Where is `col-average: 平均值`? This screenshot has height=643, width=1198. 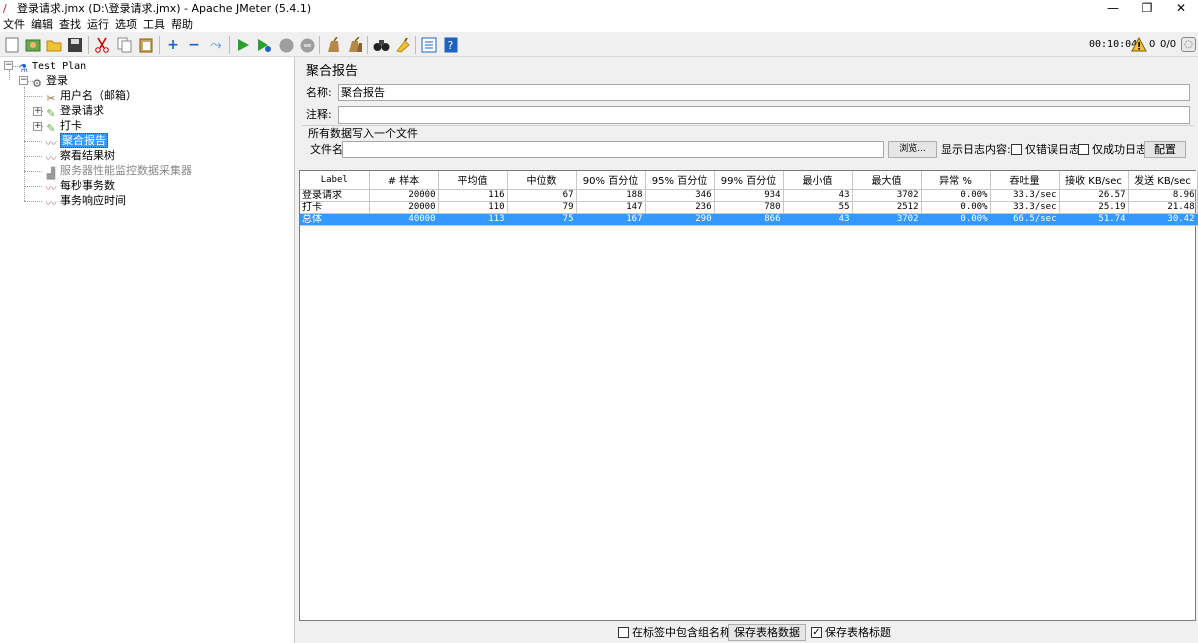 col-average: 平均值 is located at coordinates (473, 180).